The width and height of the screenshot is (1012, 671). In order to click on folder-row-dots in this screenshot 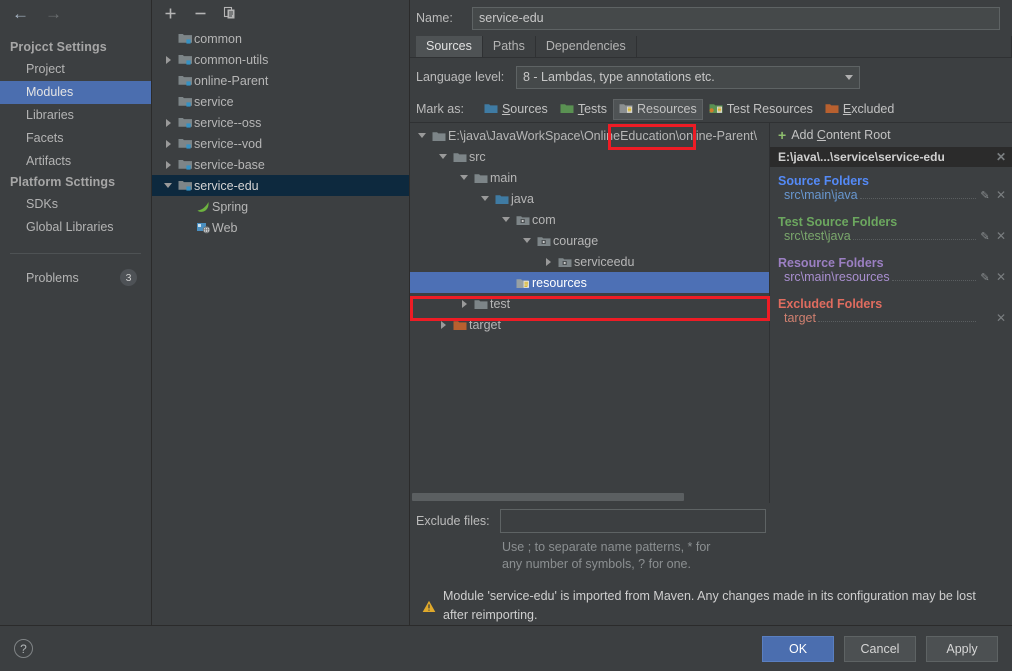, I will do `click(917, 198)`.